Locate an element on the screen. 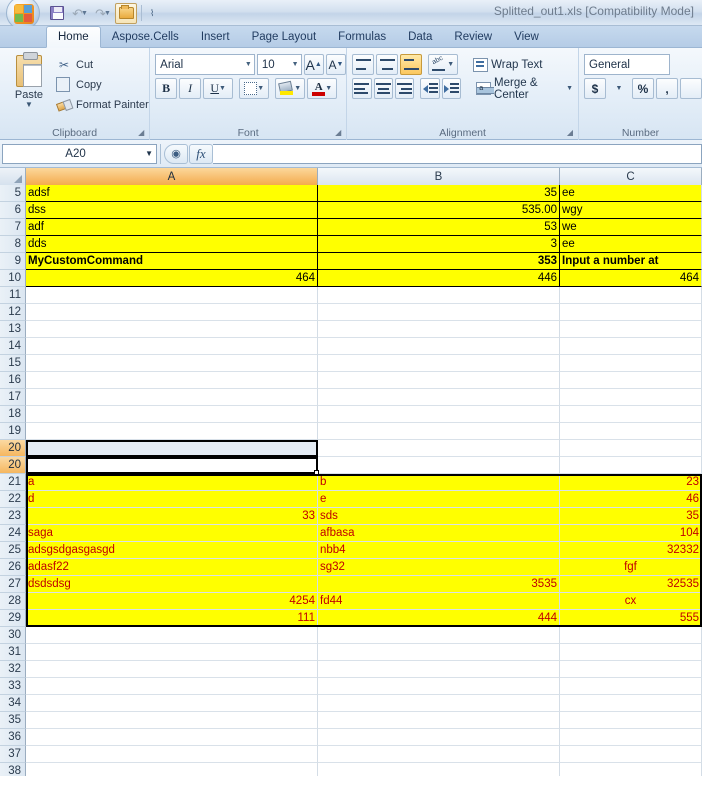 This screenshot has height=801, width=702. decrease-indent-button is located at coordinates (430, 88).